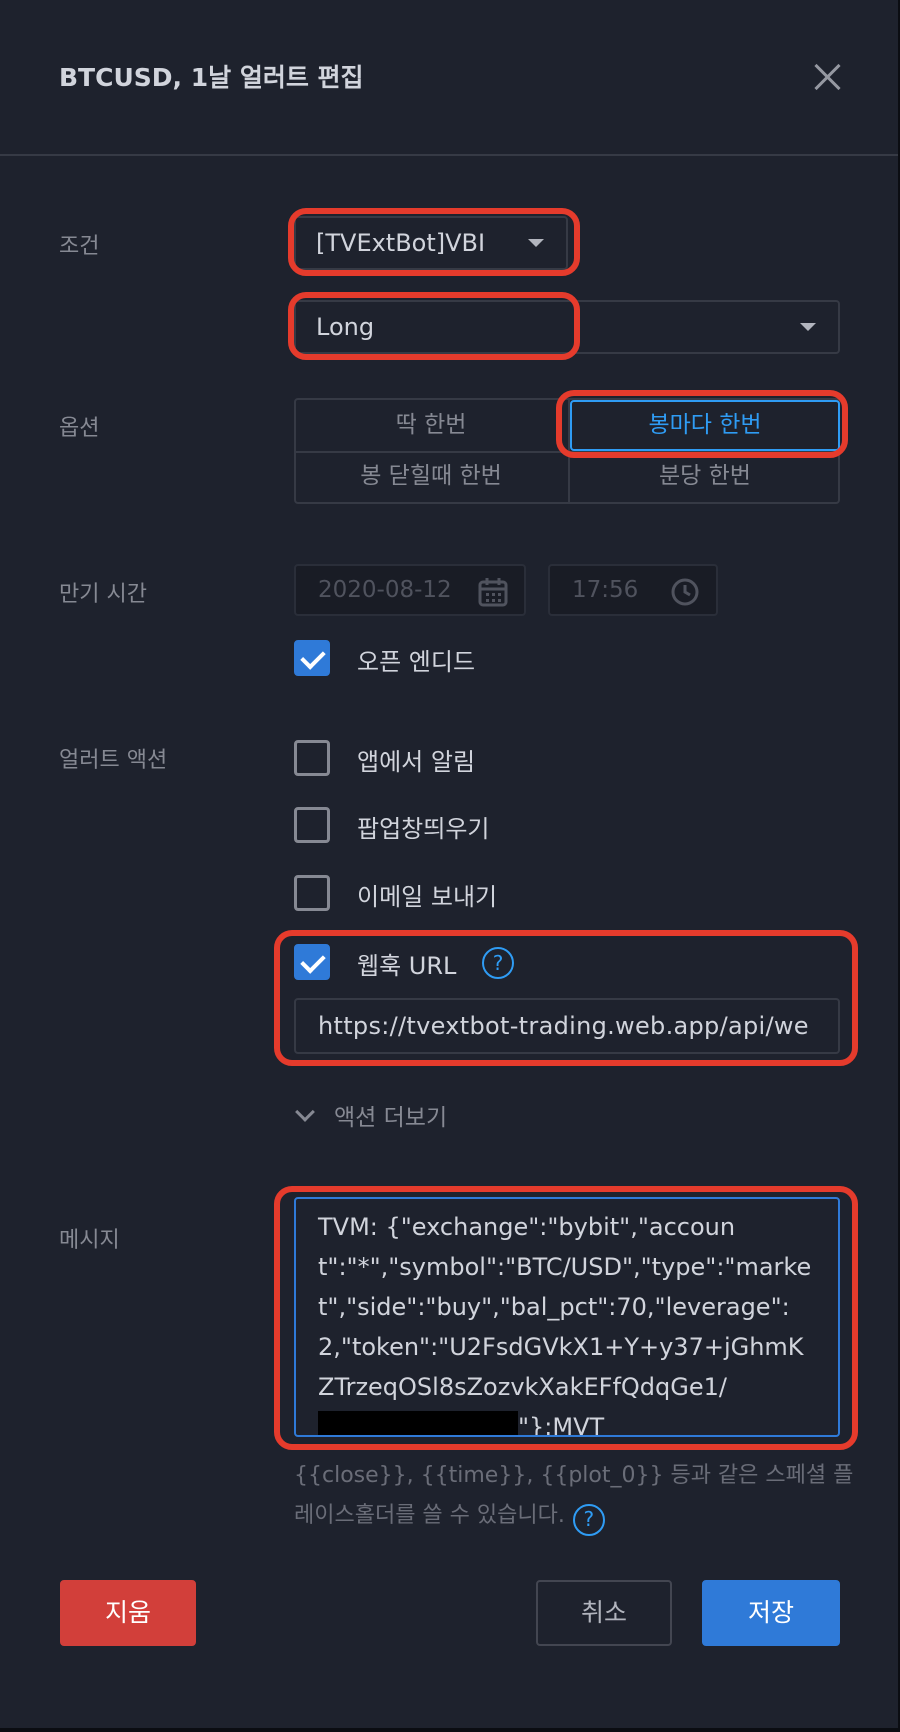 The width and height of the screenshot is (900, 1732). I want to click on option-once-per-bar-close: 봉 닫힐때 한번, so click(431, 476).